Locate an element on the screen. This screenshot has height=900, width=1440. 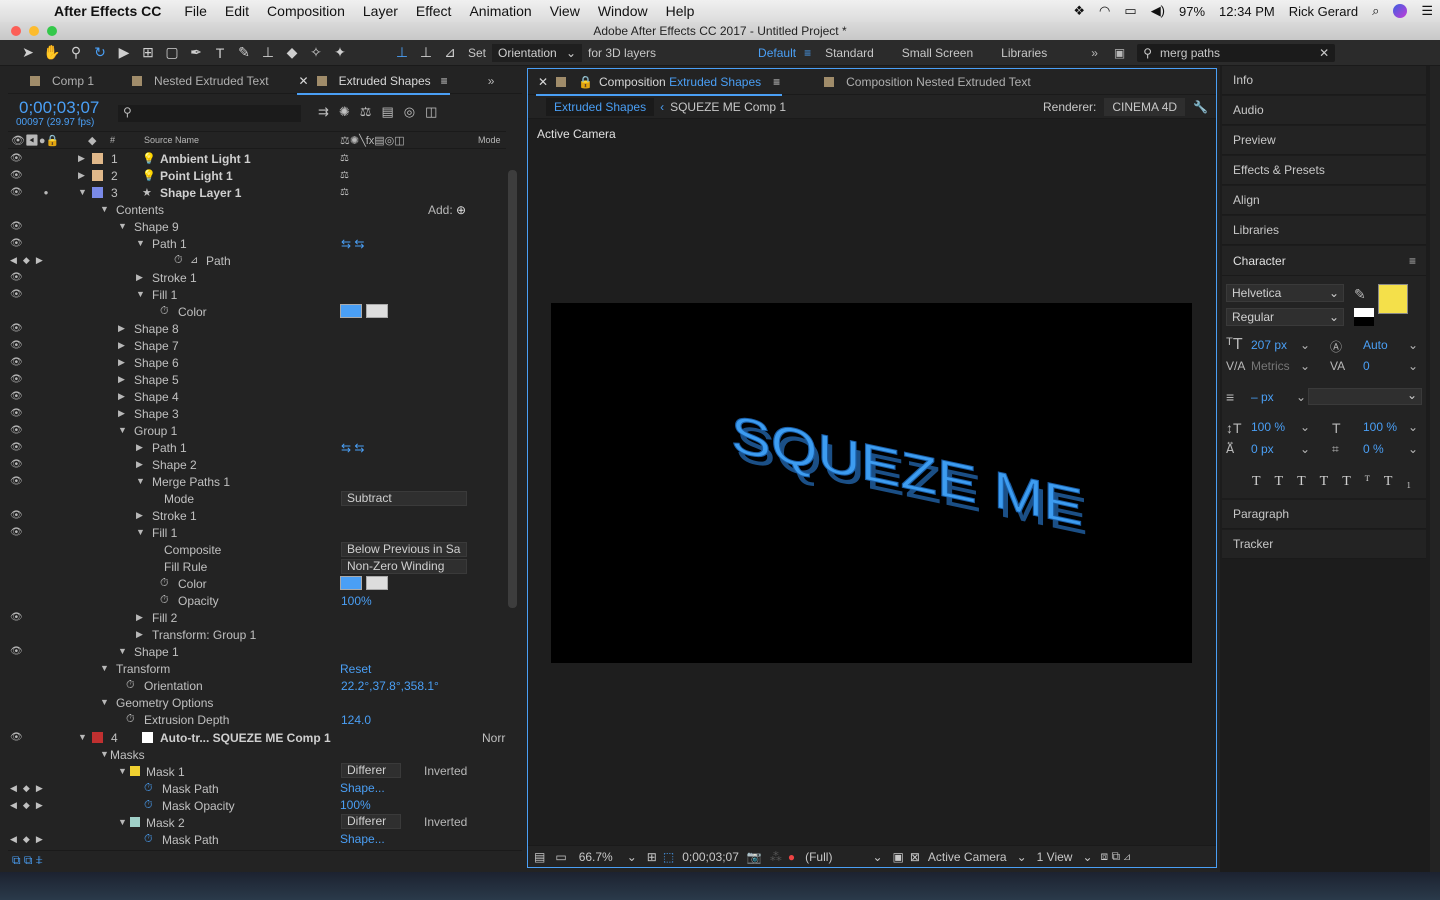
mode-column: Mode is located at coordinates (489, 140).